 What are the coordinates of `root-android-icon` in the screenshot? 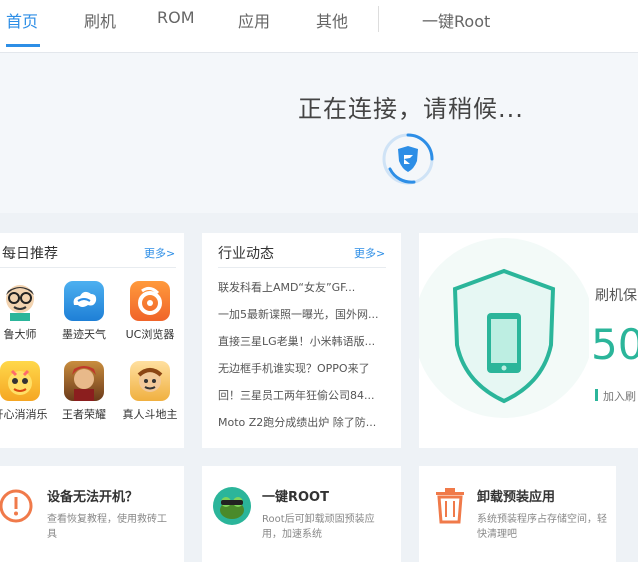 It's located at (232, 506).